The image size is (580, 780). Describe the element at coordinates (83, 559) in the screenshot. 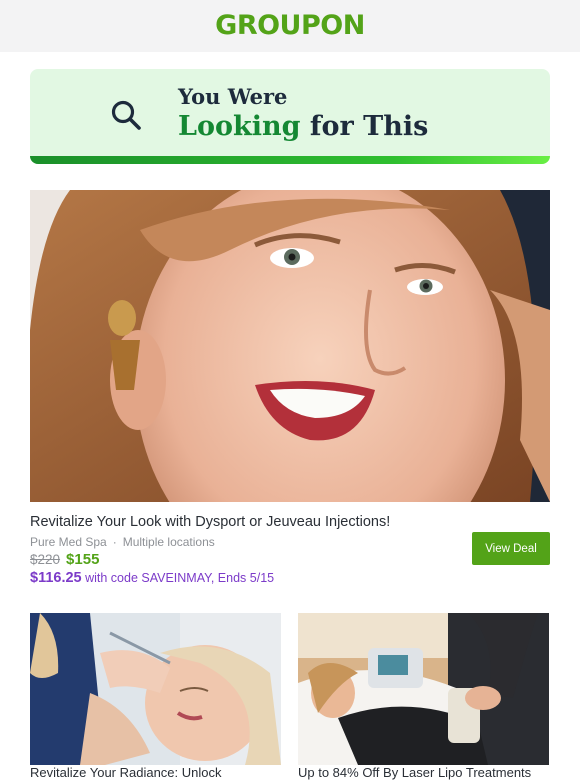

I see `deal-price: $155` at that location.